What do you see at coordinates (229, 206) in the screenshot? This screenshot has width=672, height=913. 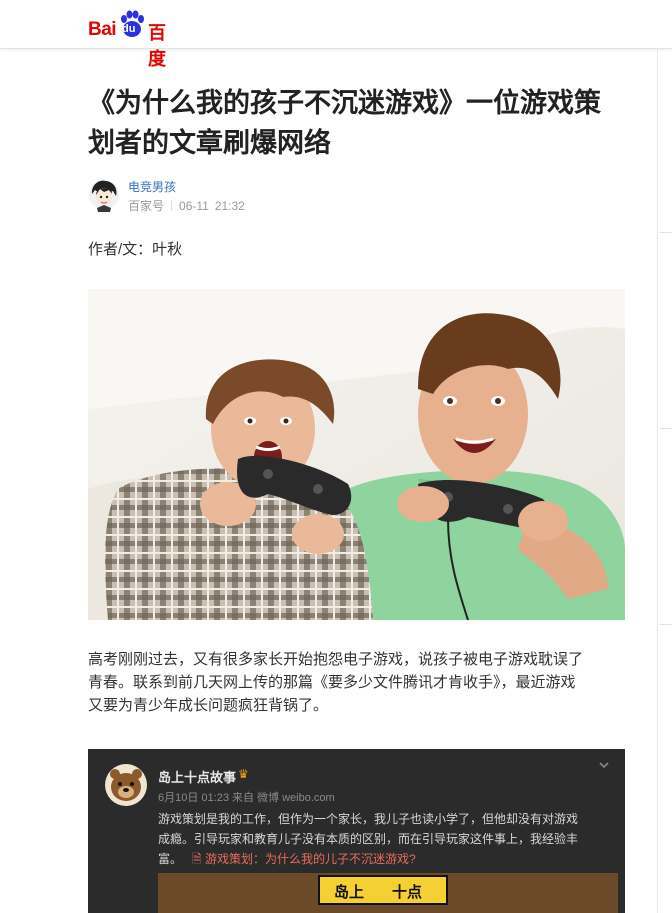 I see `publish-time: 21:32` at bounding box center [229, 206].